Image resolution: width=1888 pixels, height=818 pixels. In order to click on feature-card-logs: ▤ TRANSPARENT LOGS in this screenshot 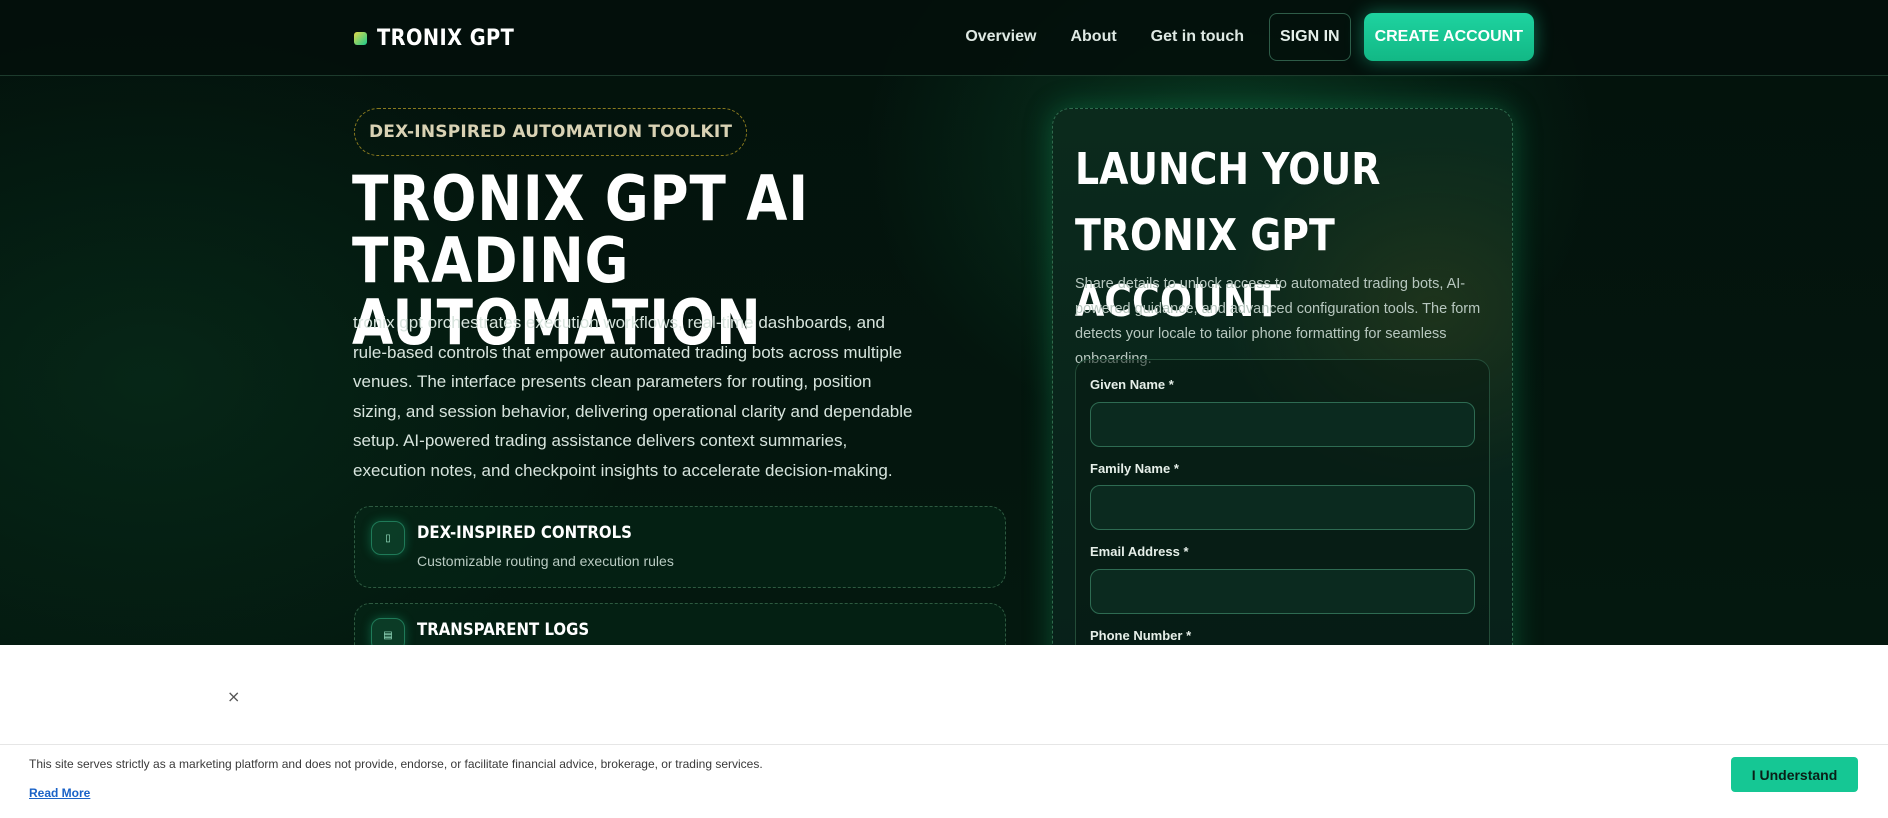, I will do `click(680, 624)`.